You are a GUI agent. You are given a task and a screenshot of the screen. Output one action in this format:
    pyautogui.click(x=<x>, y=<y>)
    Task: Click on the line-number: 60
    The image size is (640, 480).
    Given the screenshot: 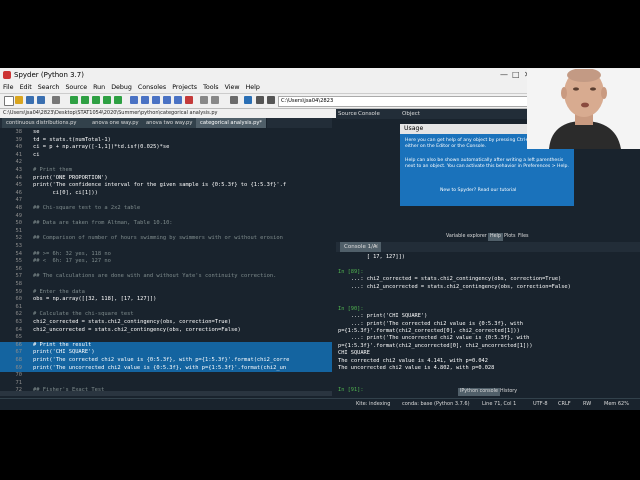 What is the action you would take?
    pyautogui.click(x=19, y=299)
    